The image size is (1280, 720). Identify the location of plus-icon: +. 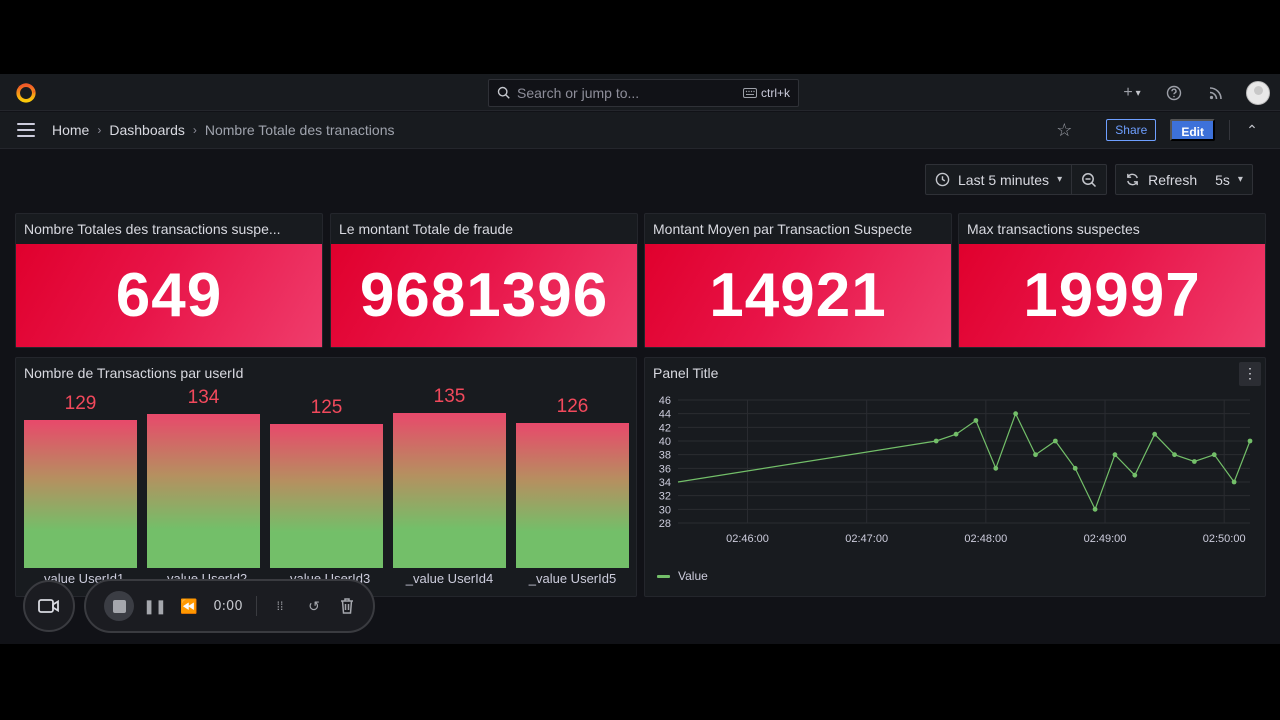
(1128, 92).